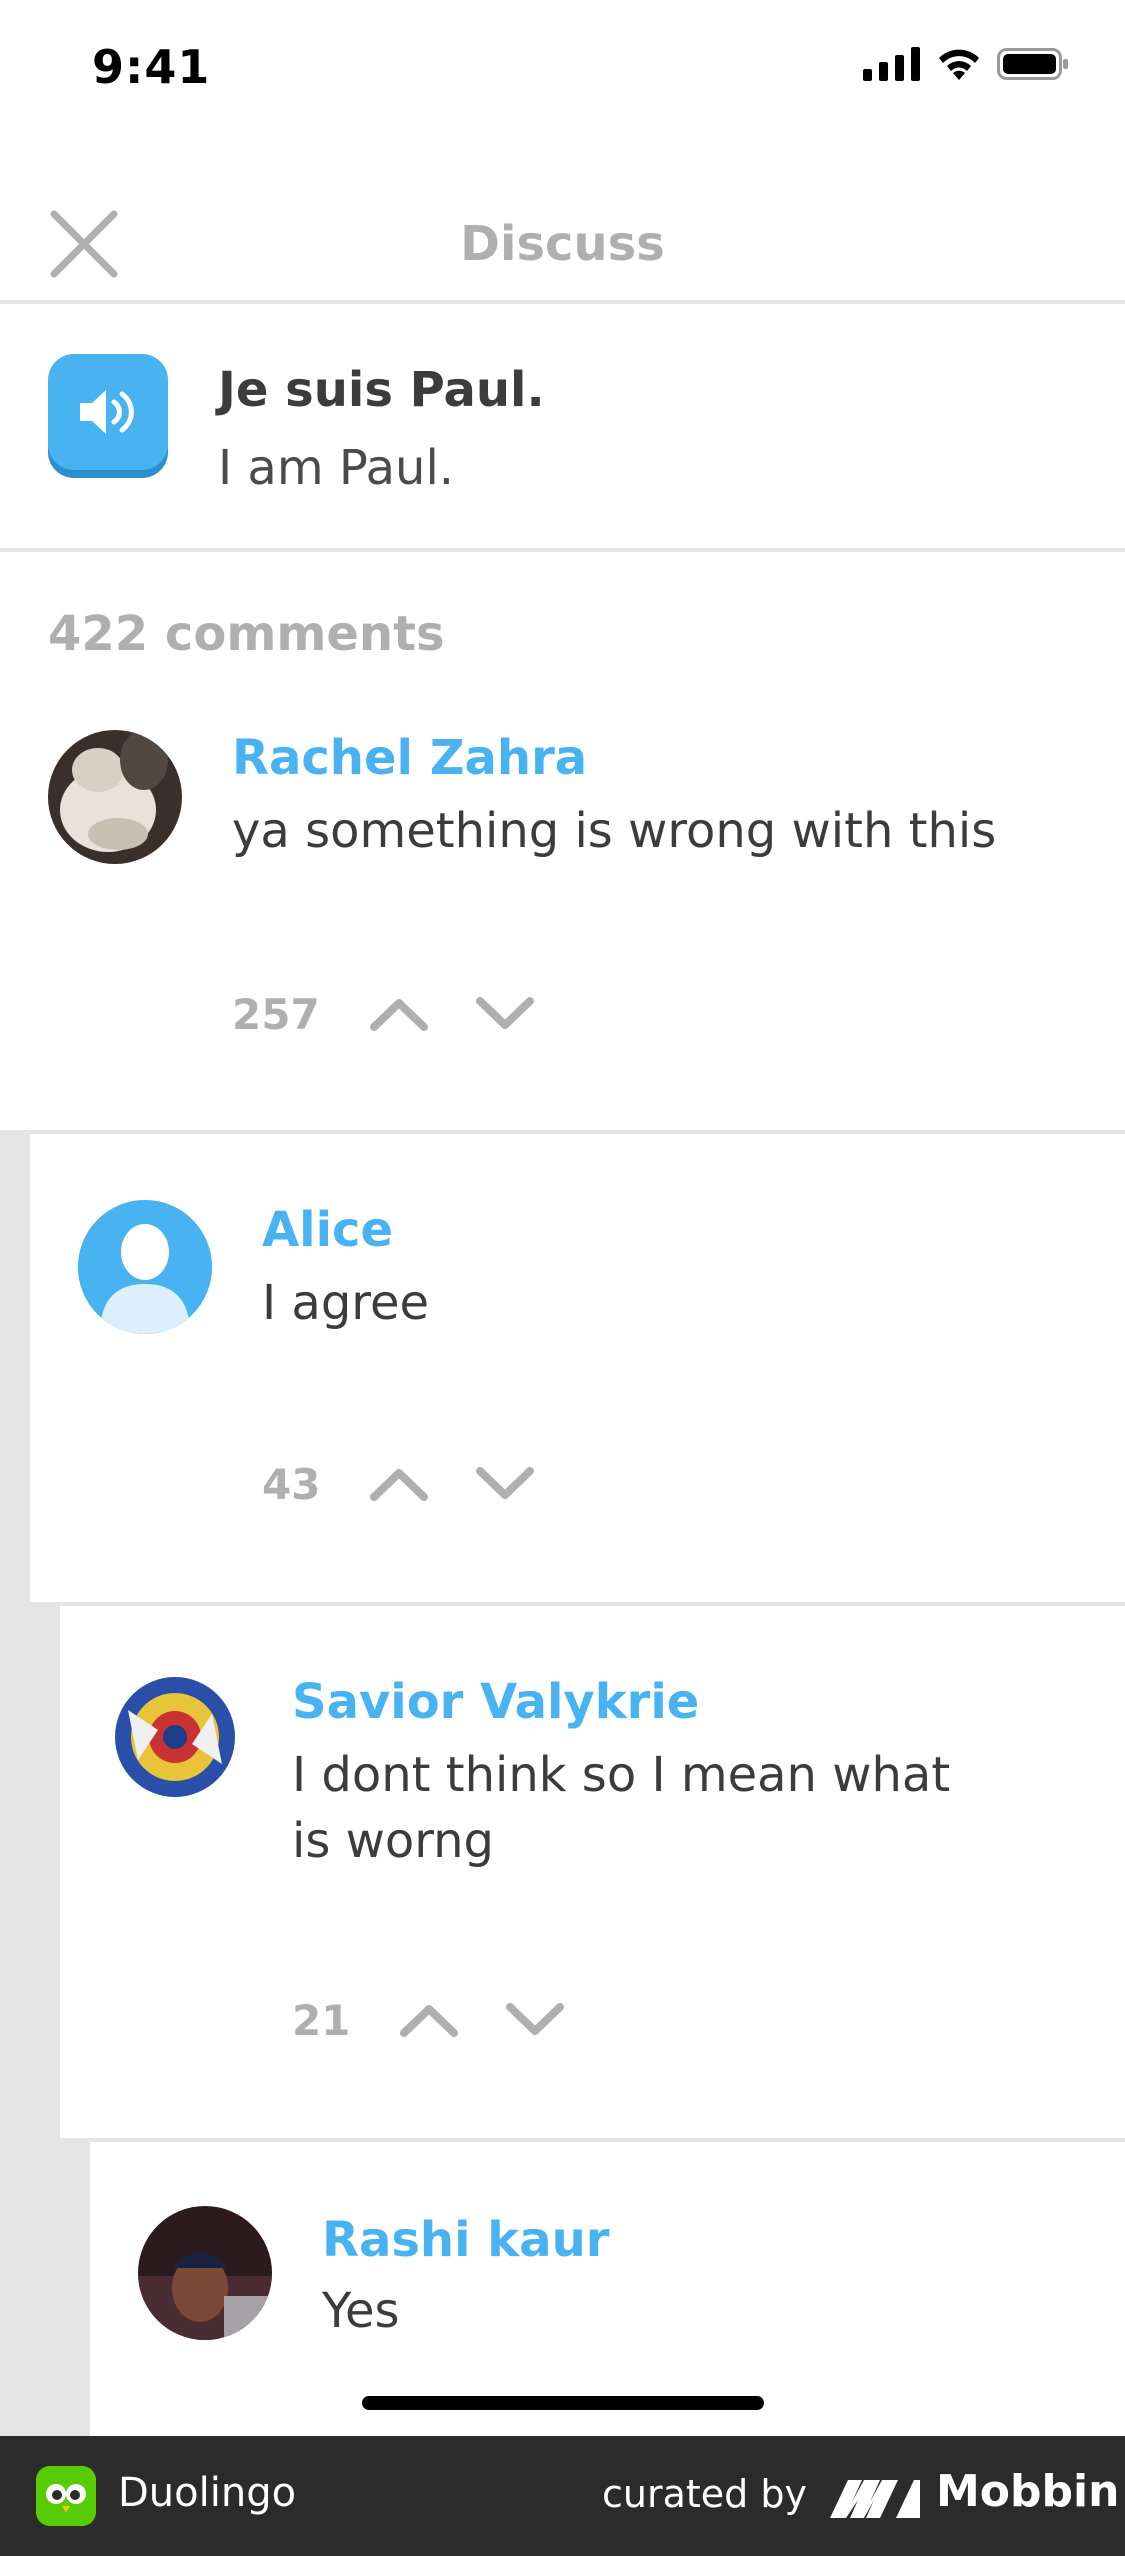 This screenshot has height=2556, width=1125. Describe the element at coordinates (327, 1230) in the screenshot. I see `comment-username: Alice` at that location.